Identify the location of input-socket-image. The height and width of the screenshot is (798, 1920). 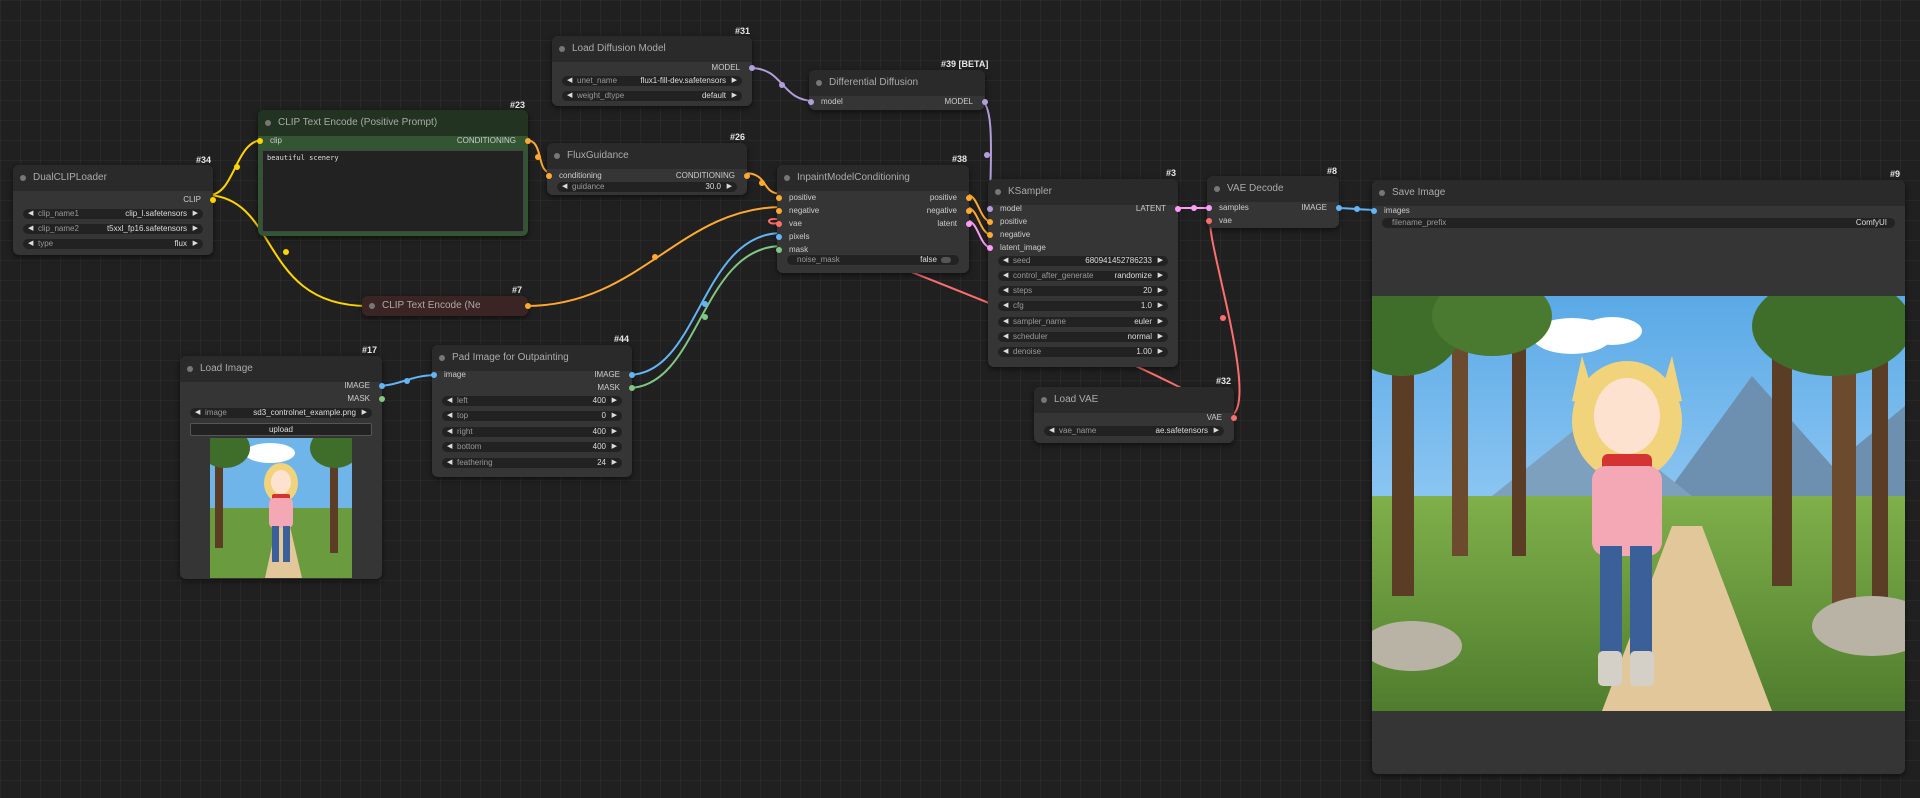
(434, 375).